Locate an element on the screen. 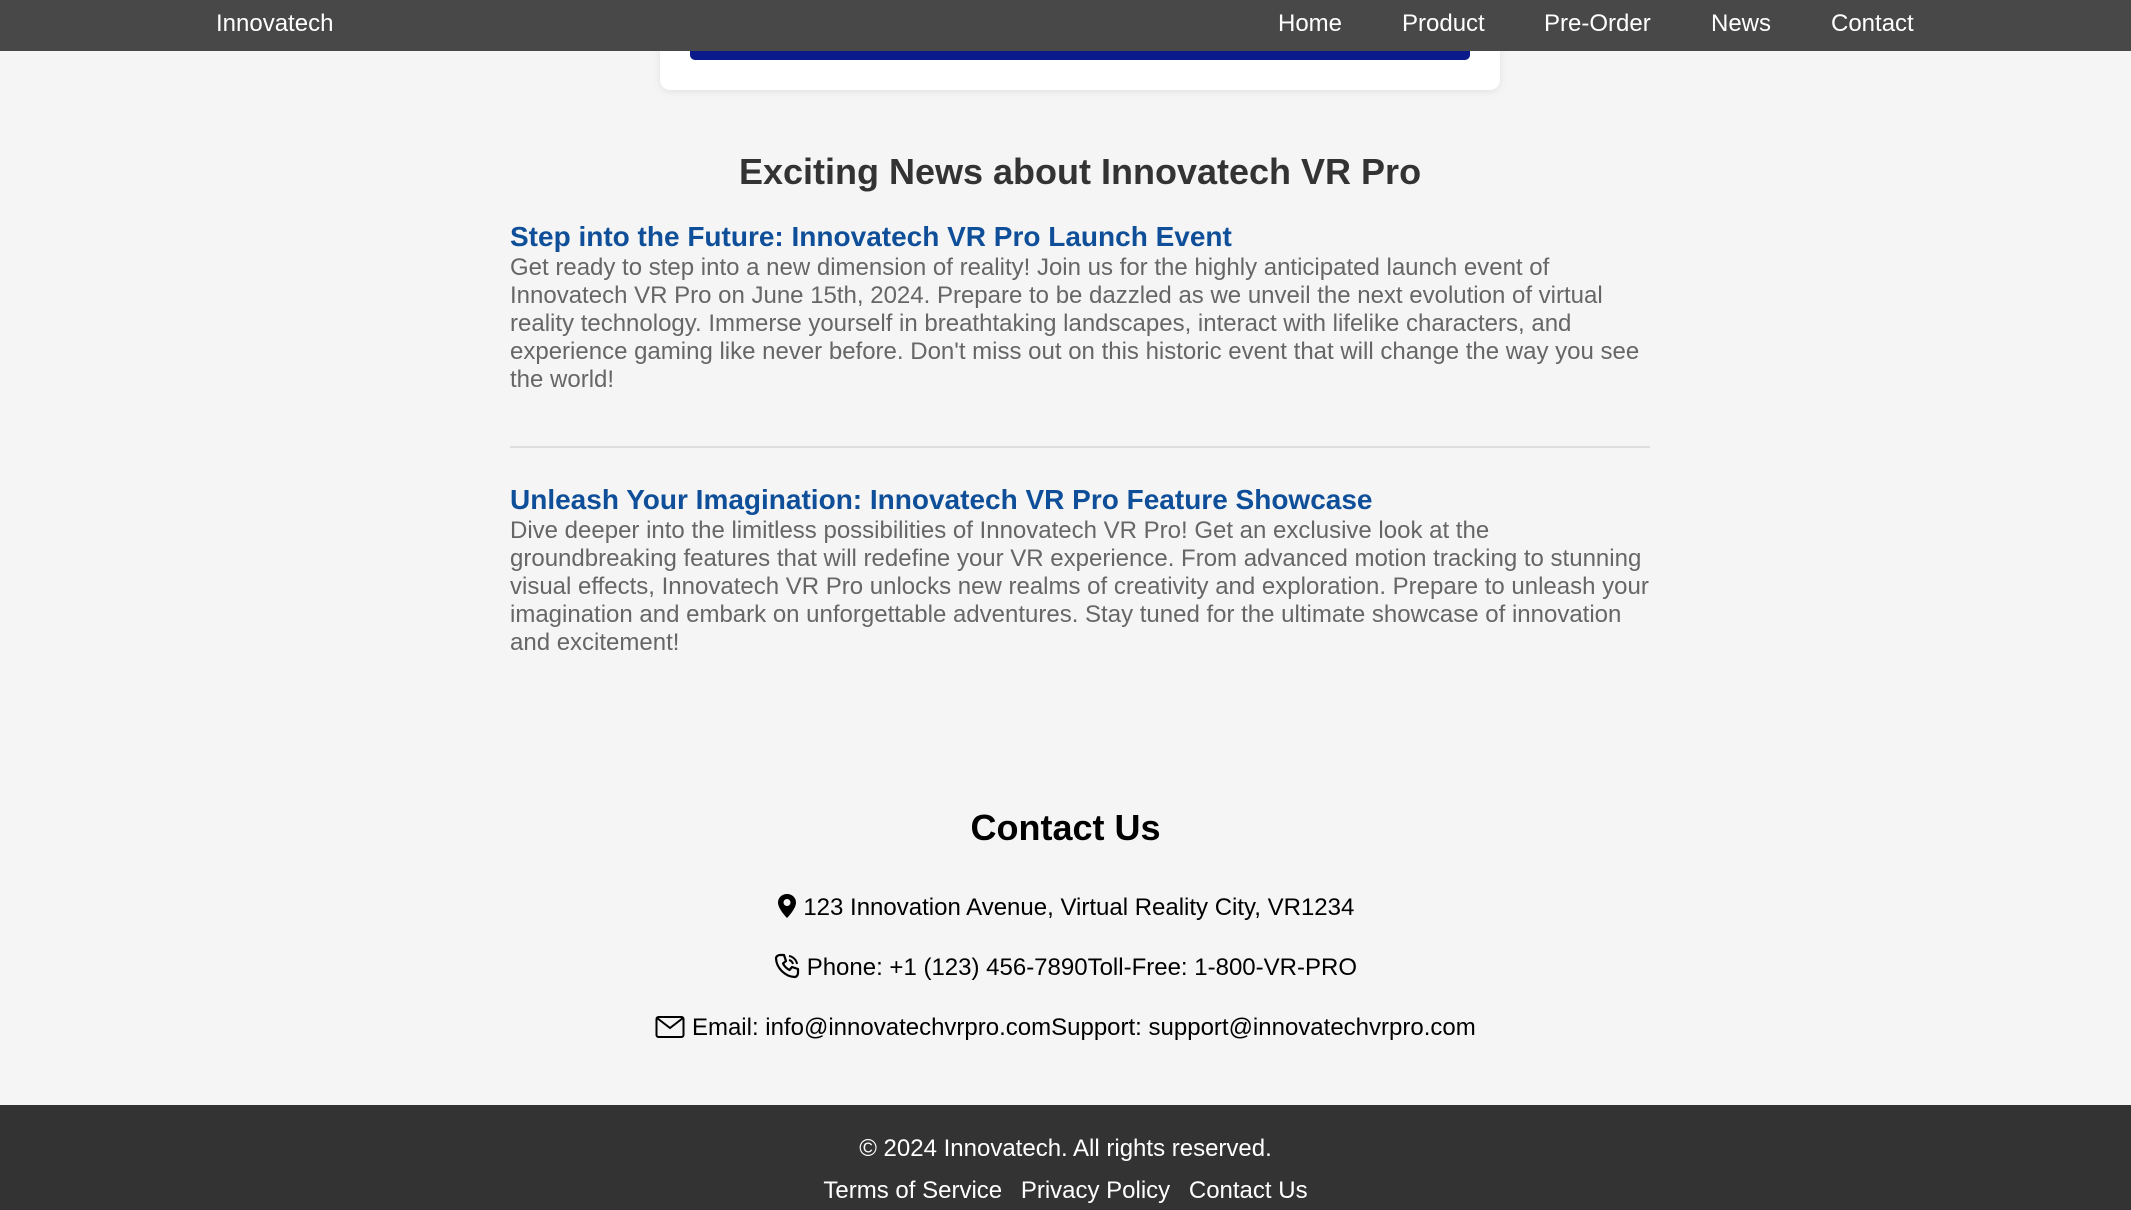 The width and height of the screenshot is (2131, 1210). nav-link-preorder: Pre-Order is located at coordinates (1597, 24).